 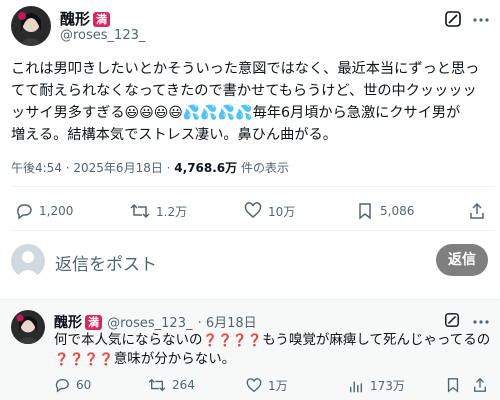 I want to click on tweet-text-line: ッサイ男多すぎる😃😃😃😃💦💦💦💦毎年6月頃から急激にクサイ男が, so click(x=236, y=113).